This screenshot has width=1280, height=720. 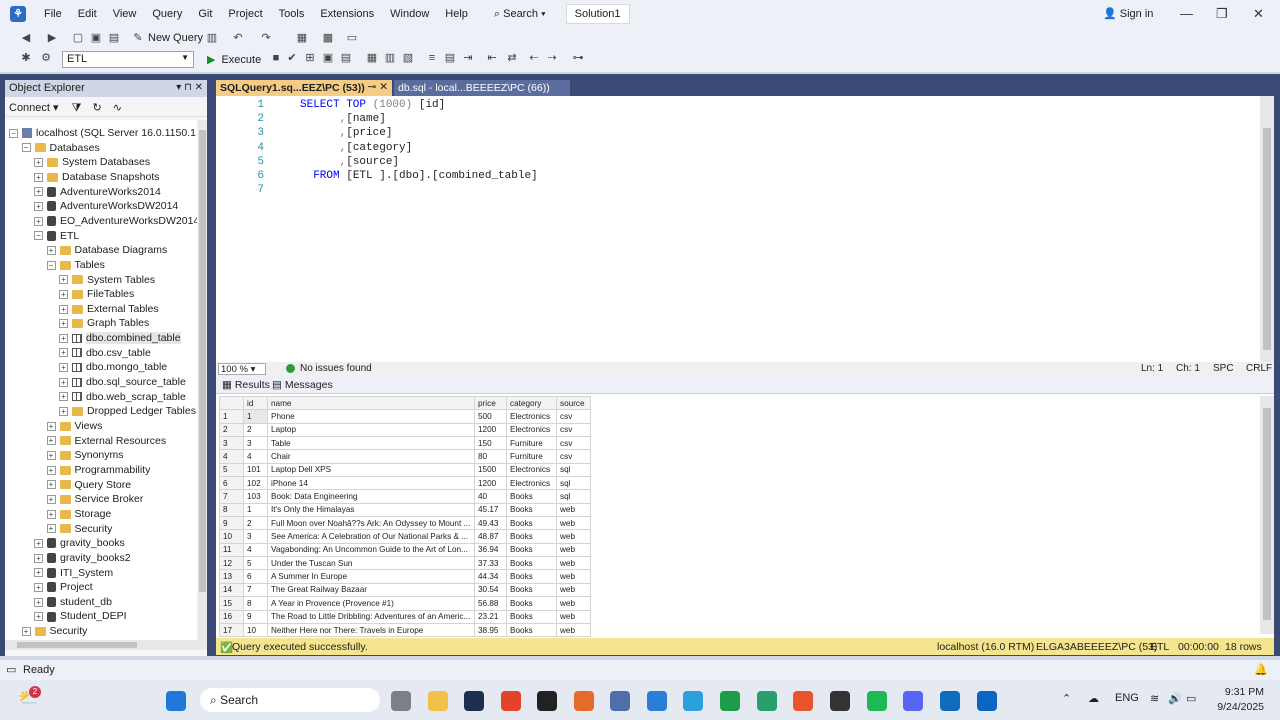 I want to click on plan-icon: ⊞, so click(x=310, y=58).